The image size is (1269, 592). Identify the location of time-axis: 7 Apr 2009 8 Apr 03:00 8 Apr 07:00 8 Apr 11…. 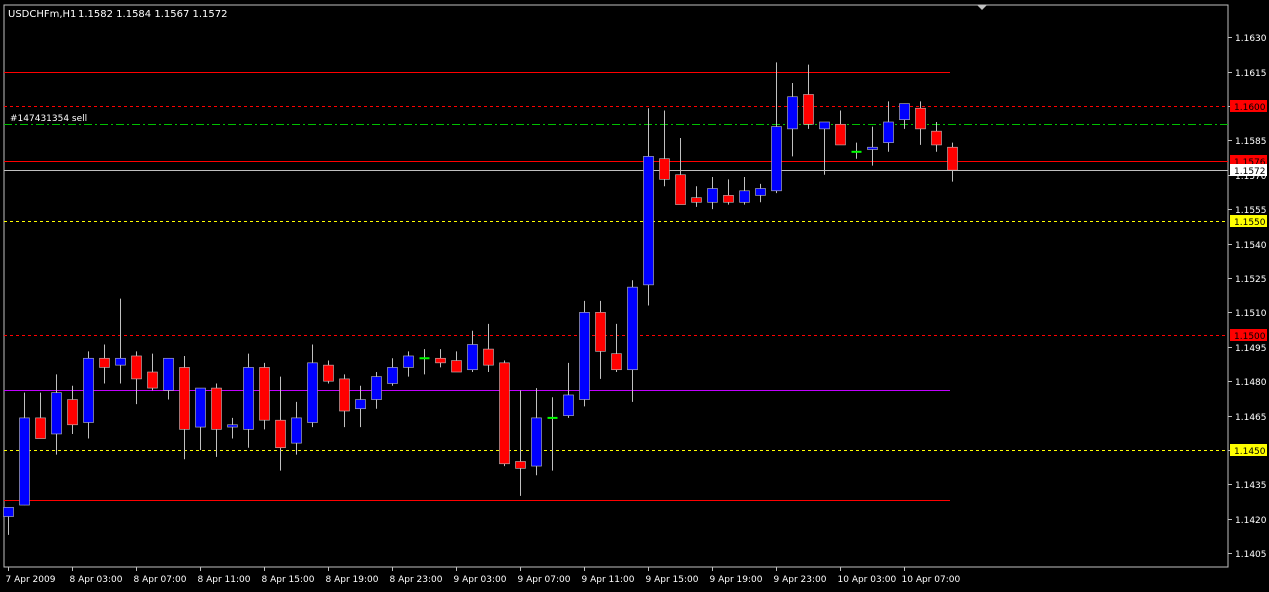
(483, 576).